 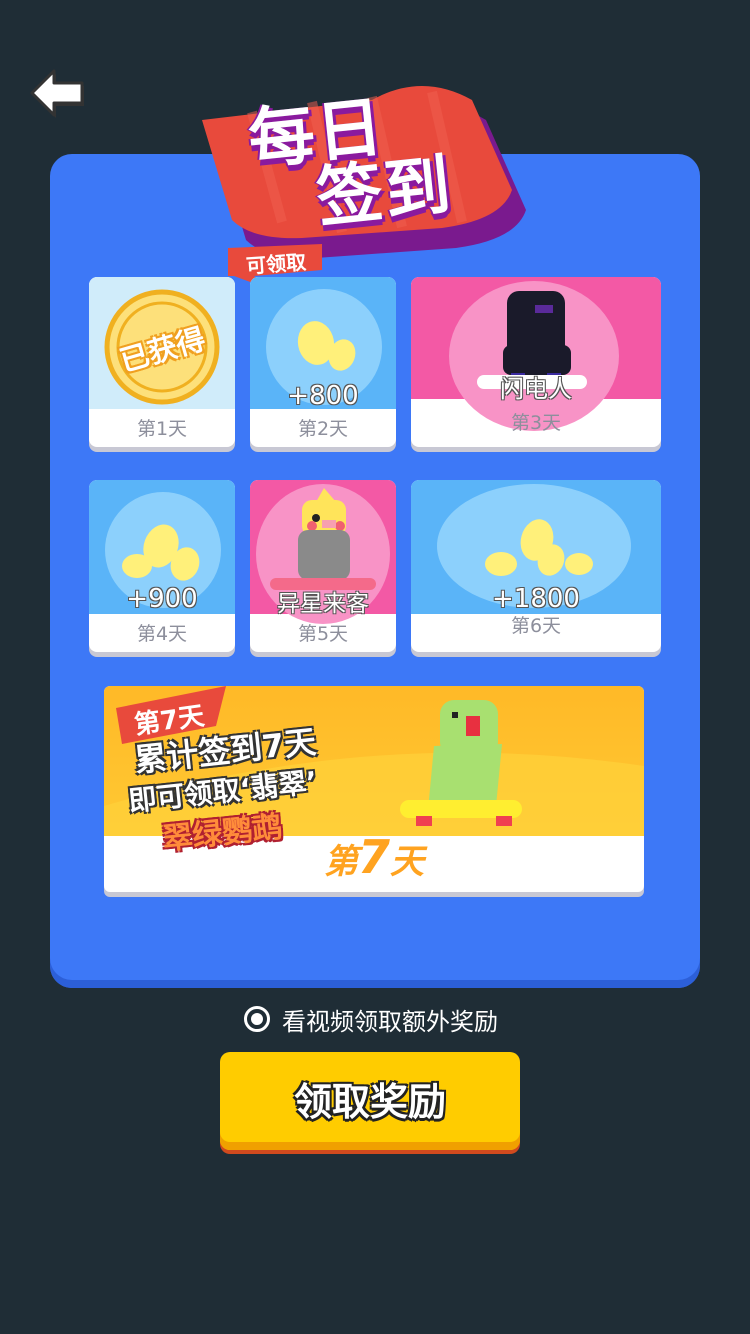 What do you see at coordinates (536, 626) in the screenshot?
I see `day-label: 第6天` at bounding box center [536, 626].